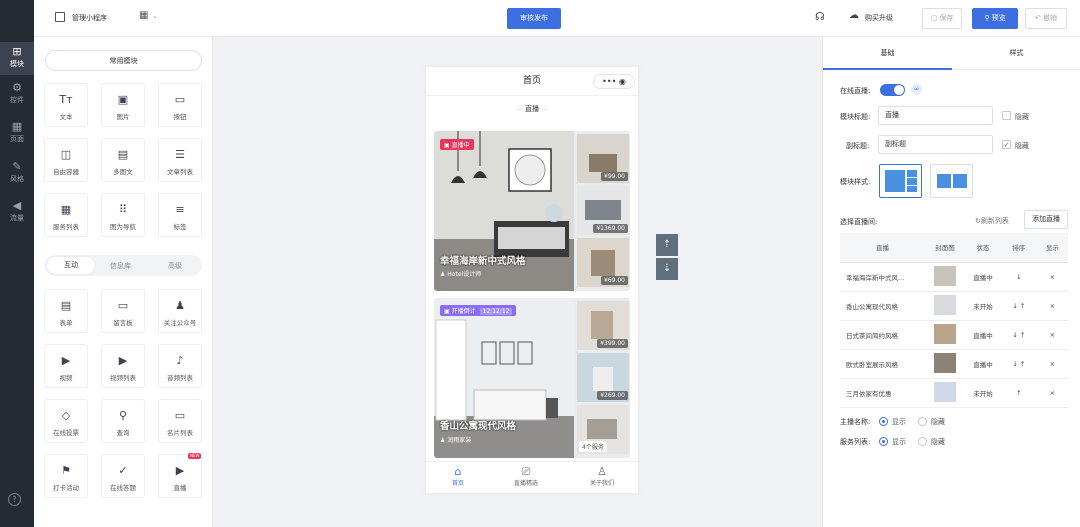 The image size is (1080, 527). What do you see at coordinates (180, 160) in the screenshot?
I see `tile-article-list: ☰ 文章列表` at bounding box center [180, 160].